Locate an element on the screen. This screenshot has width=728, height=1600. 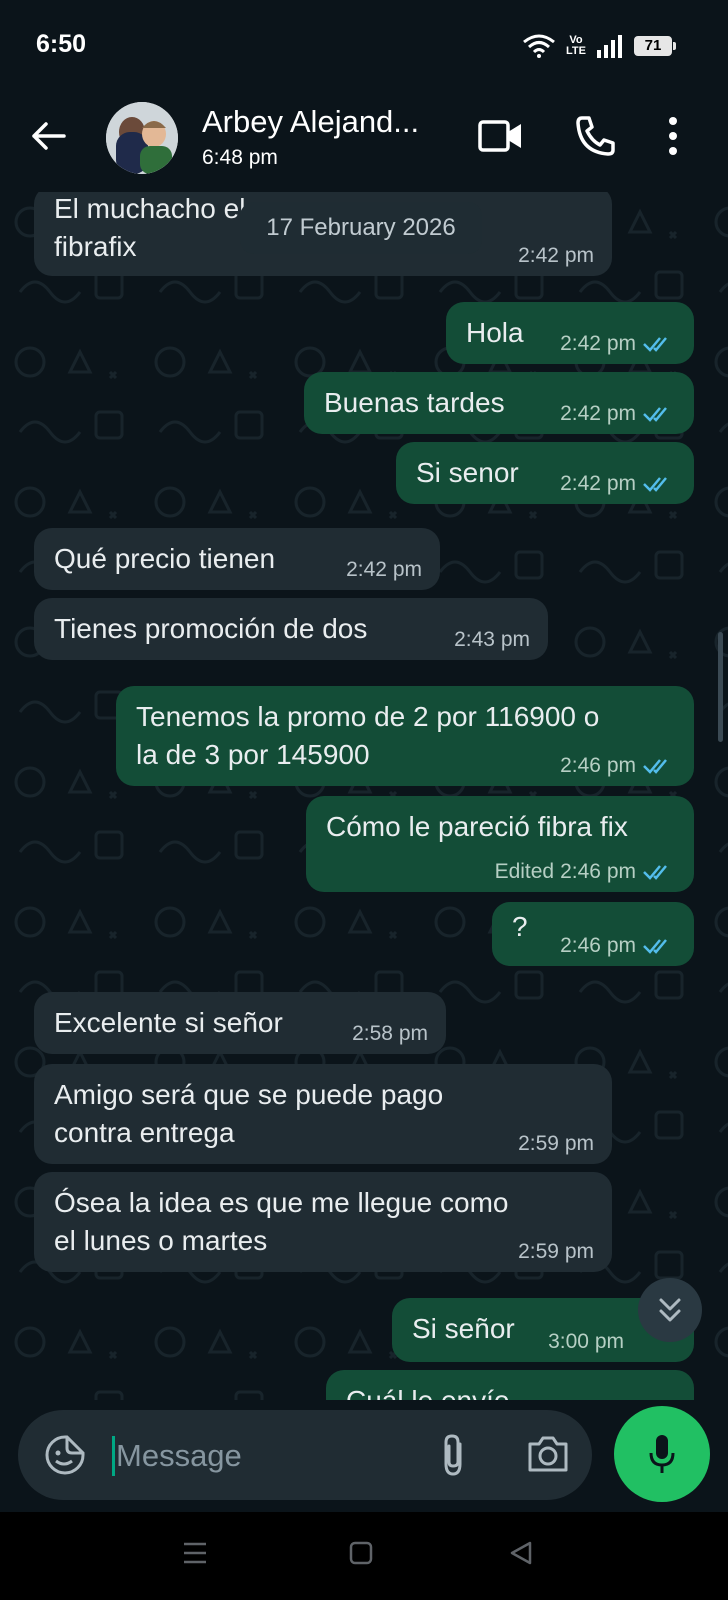
voice-call-button is located at coordinates (595, 138).